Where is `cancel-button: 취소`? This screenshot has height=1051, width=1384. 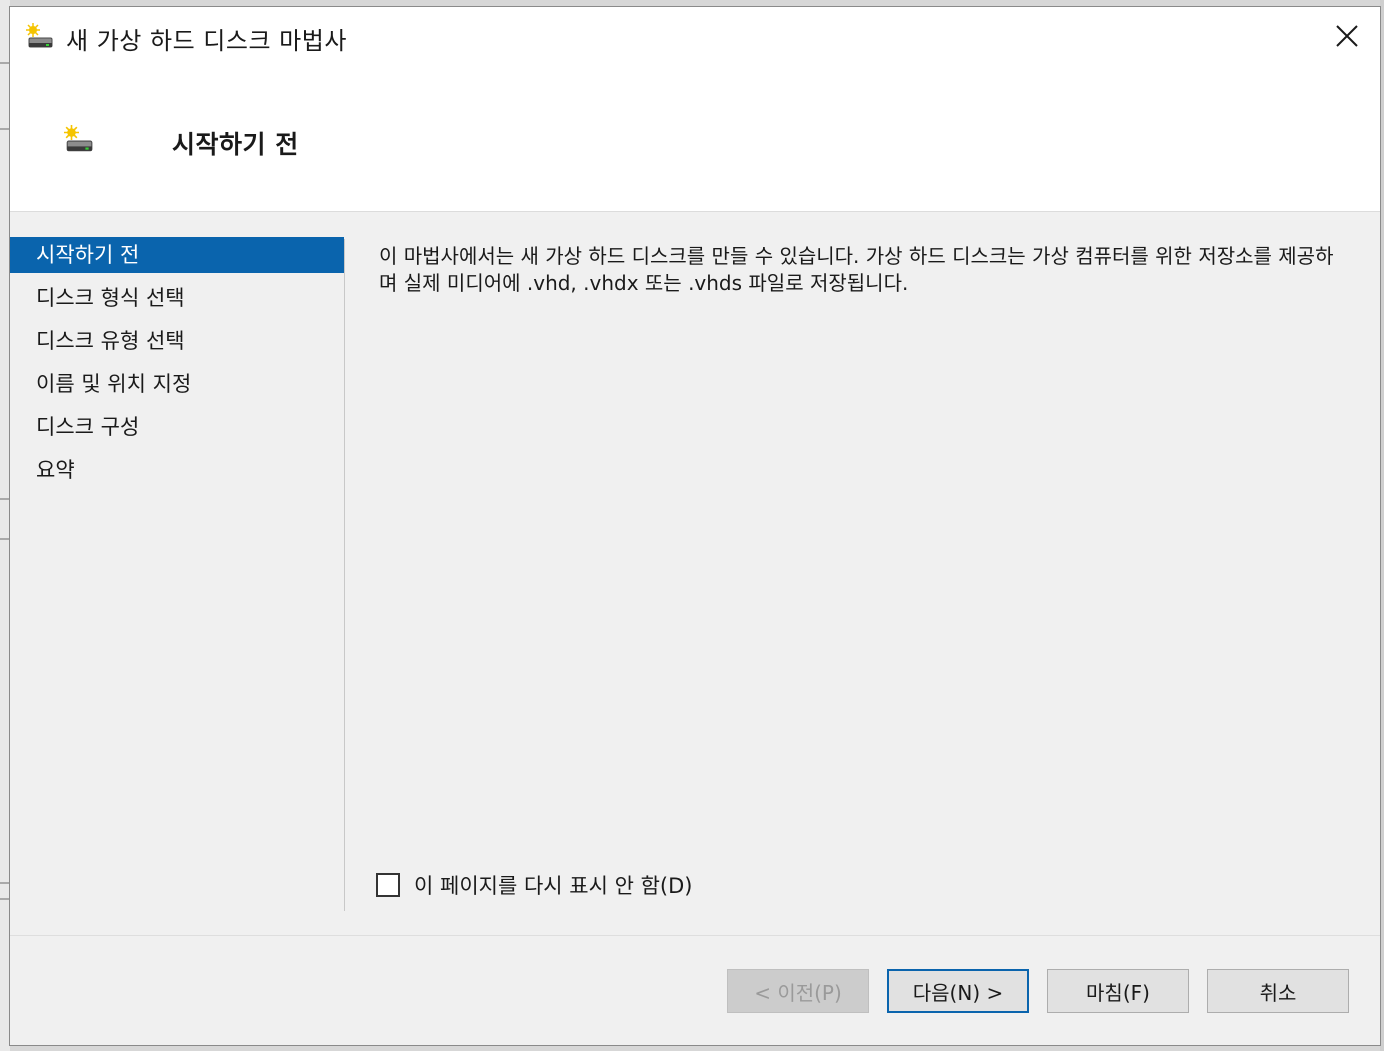
cancel-button: 취소 is located at coordinates (1278, 991).